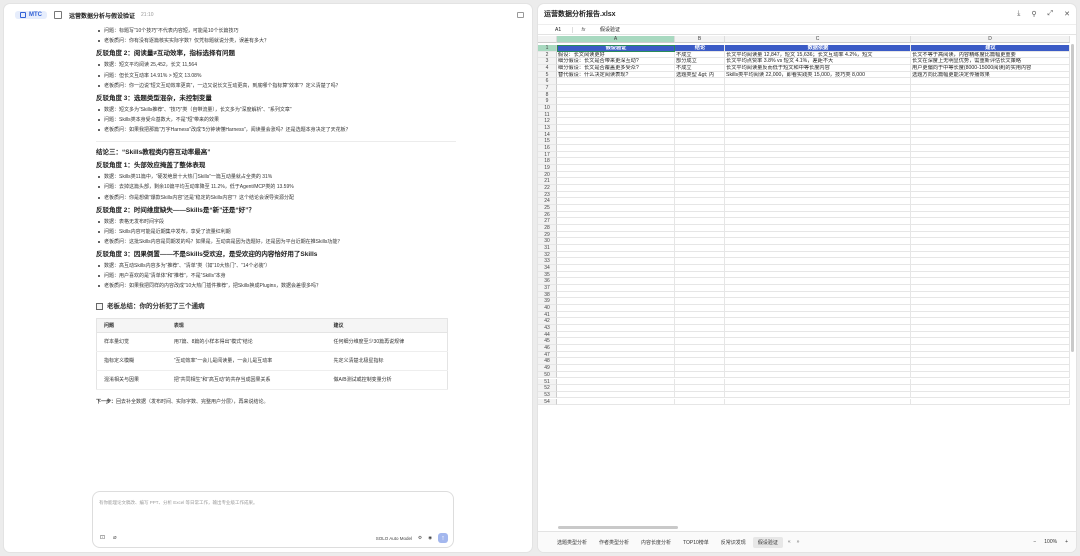  Describe the element at coordinates (607, 29) in the screenshot. I see `formula-input: 假设验证` at that location.